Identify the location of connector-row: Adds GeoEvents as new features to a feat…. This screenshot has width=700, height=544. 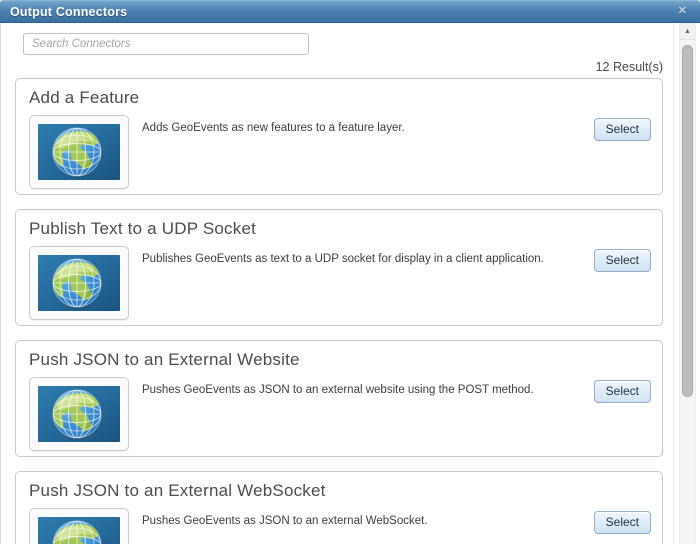
(339, 152).